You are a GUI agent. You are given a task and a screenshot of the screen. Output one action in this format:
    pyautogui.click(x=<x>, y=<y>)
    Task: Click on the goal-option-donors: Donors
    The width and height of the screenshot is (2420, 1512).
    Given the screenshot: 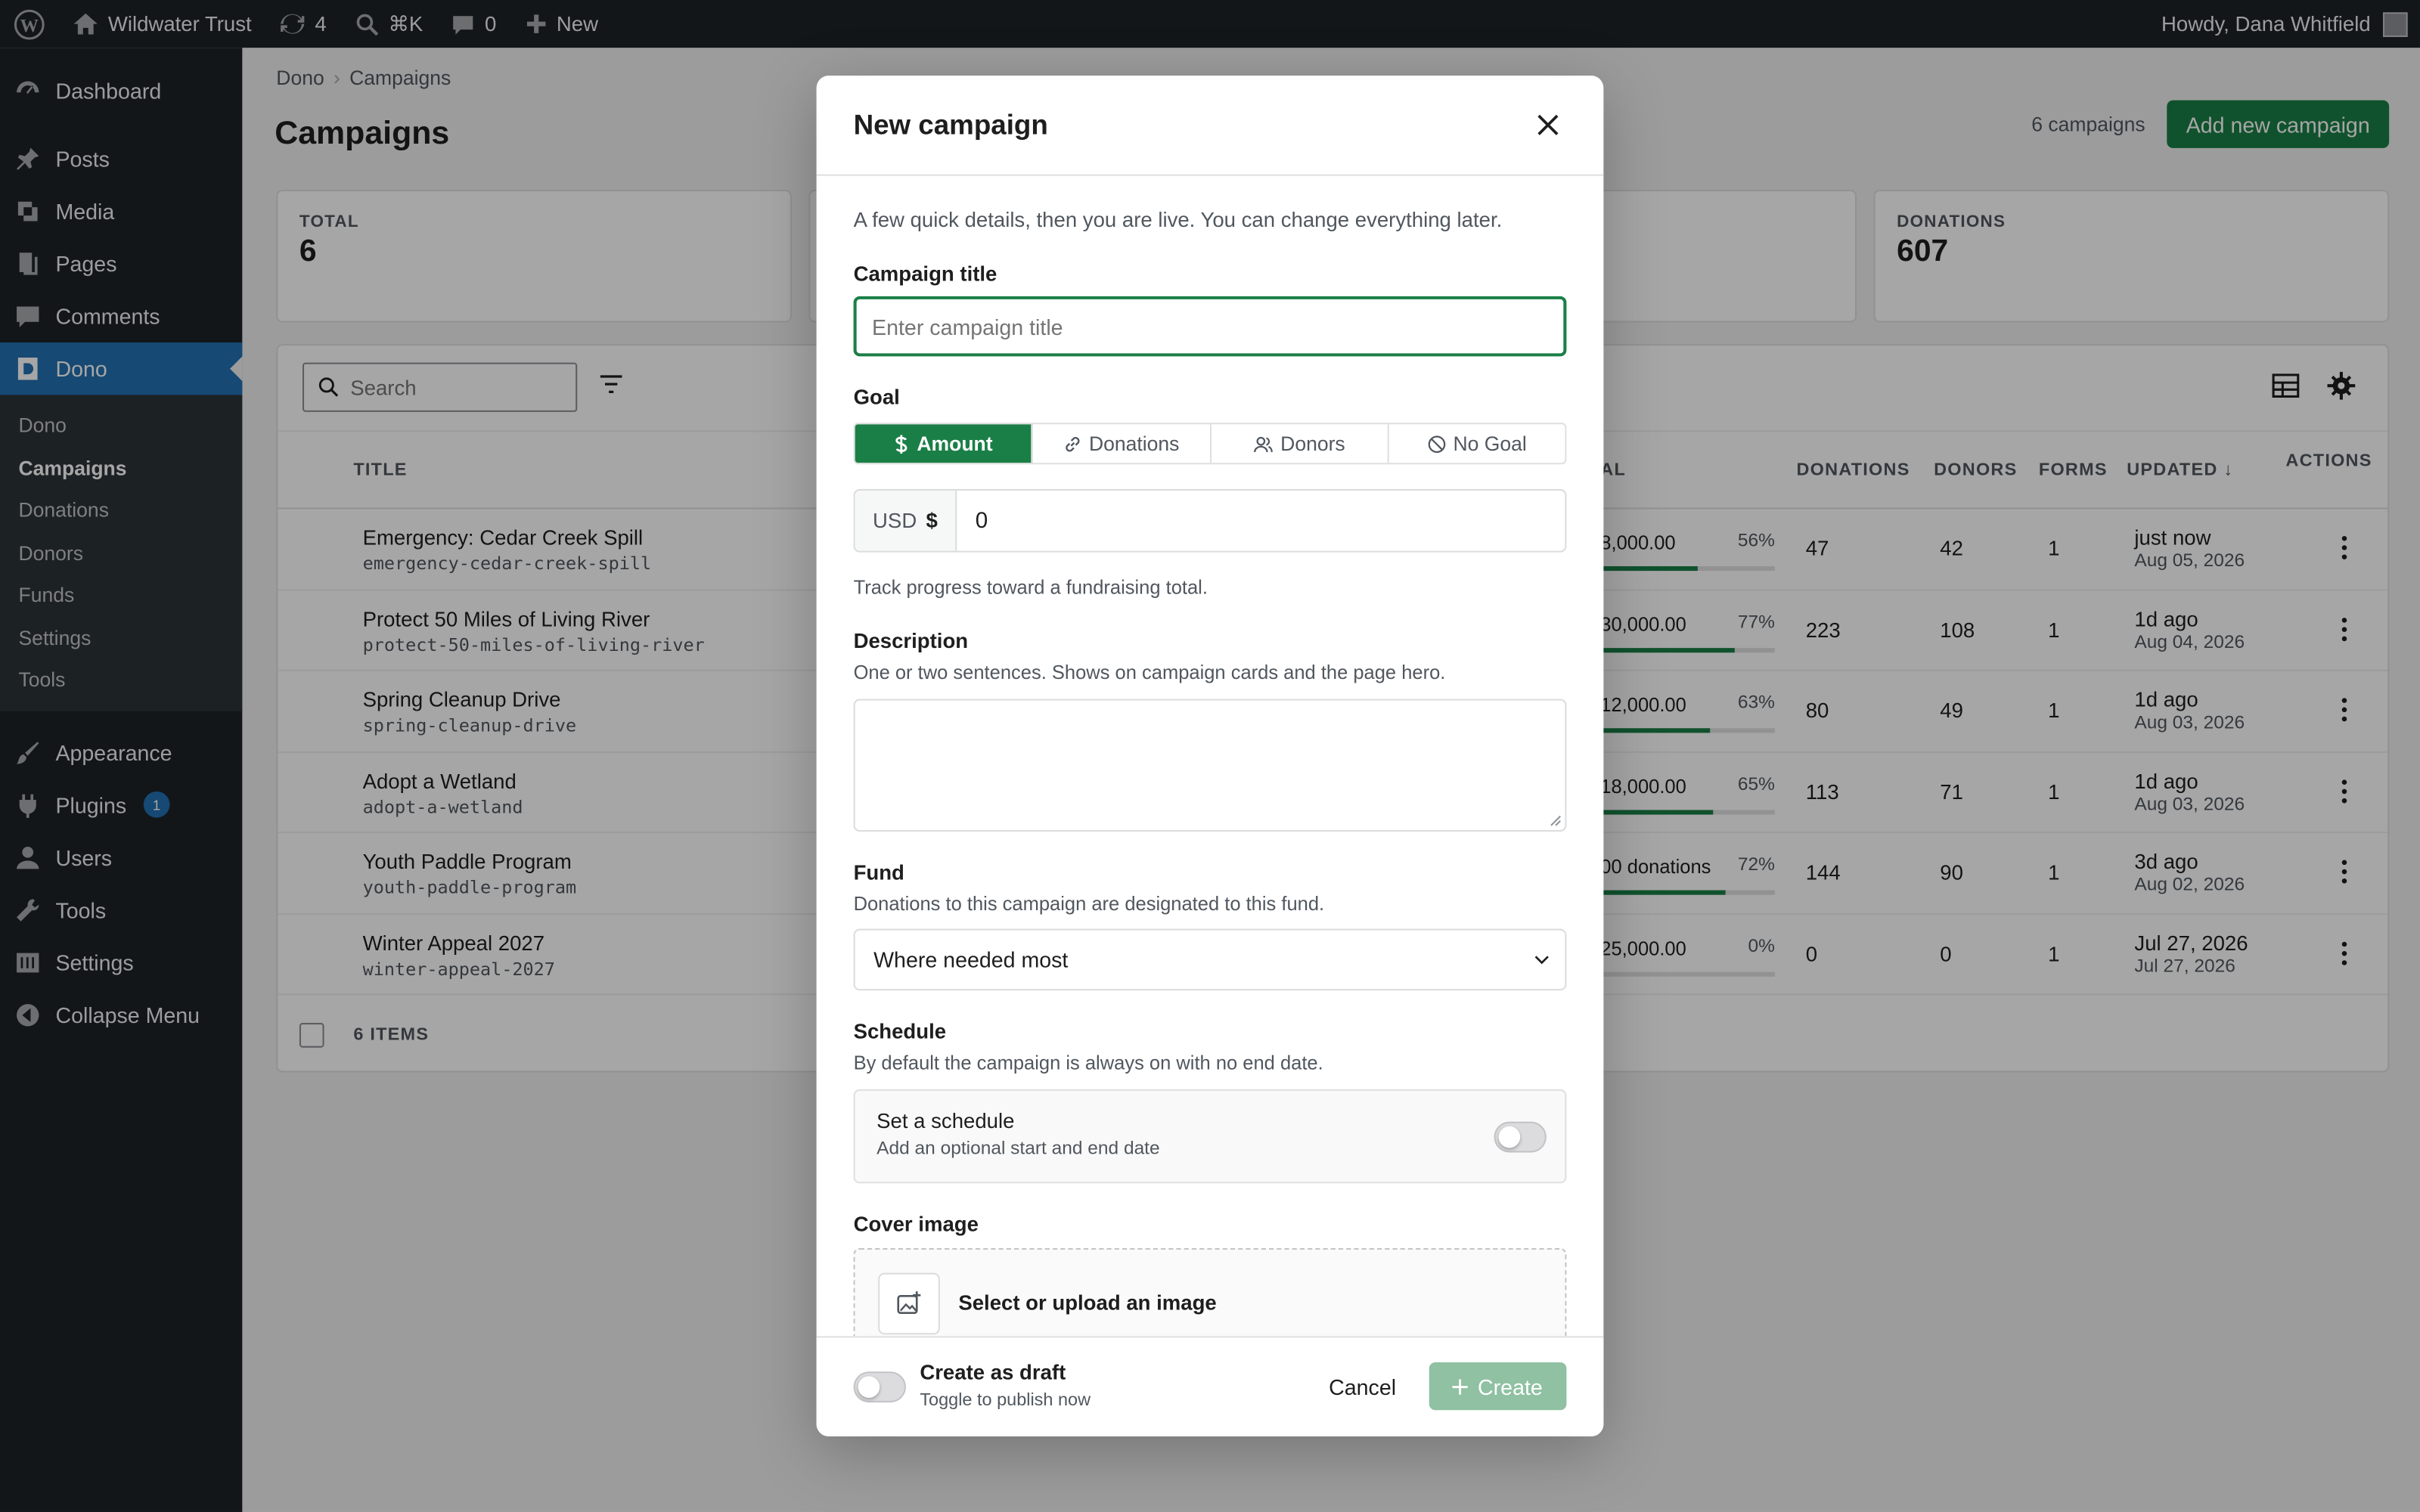 What is the action you would take?
    pyautogui.click(x=1300, y=443)
    